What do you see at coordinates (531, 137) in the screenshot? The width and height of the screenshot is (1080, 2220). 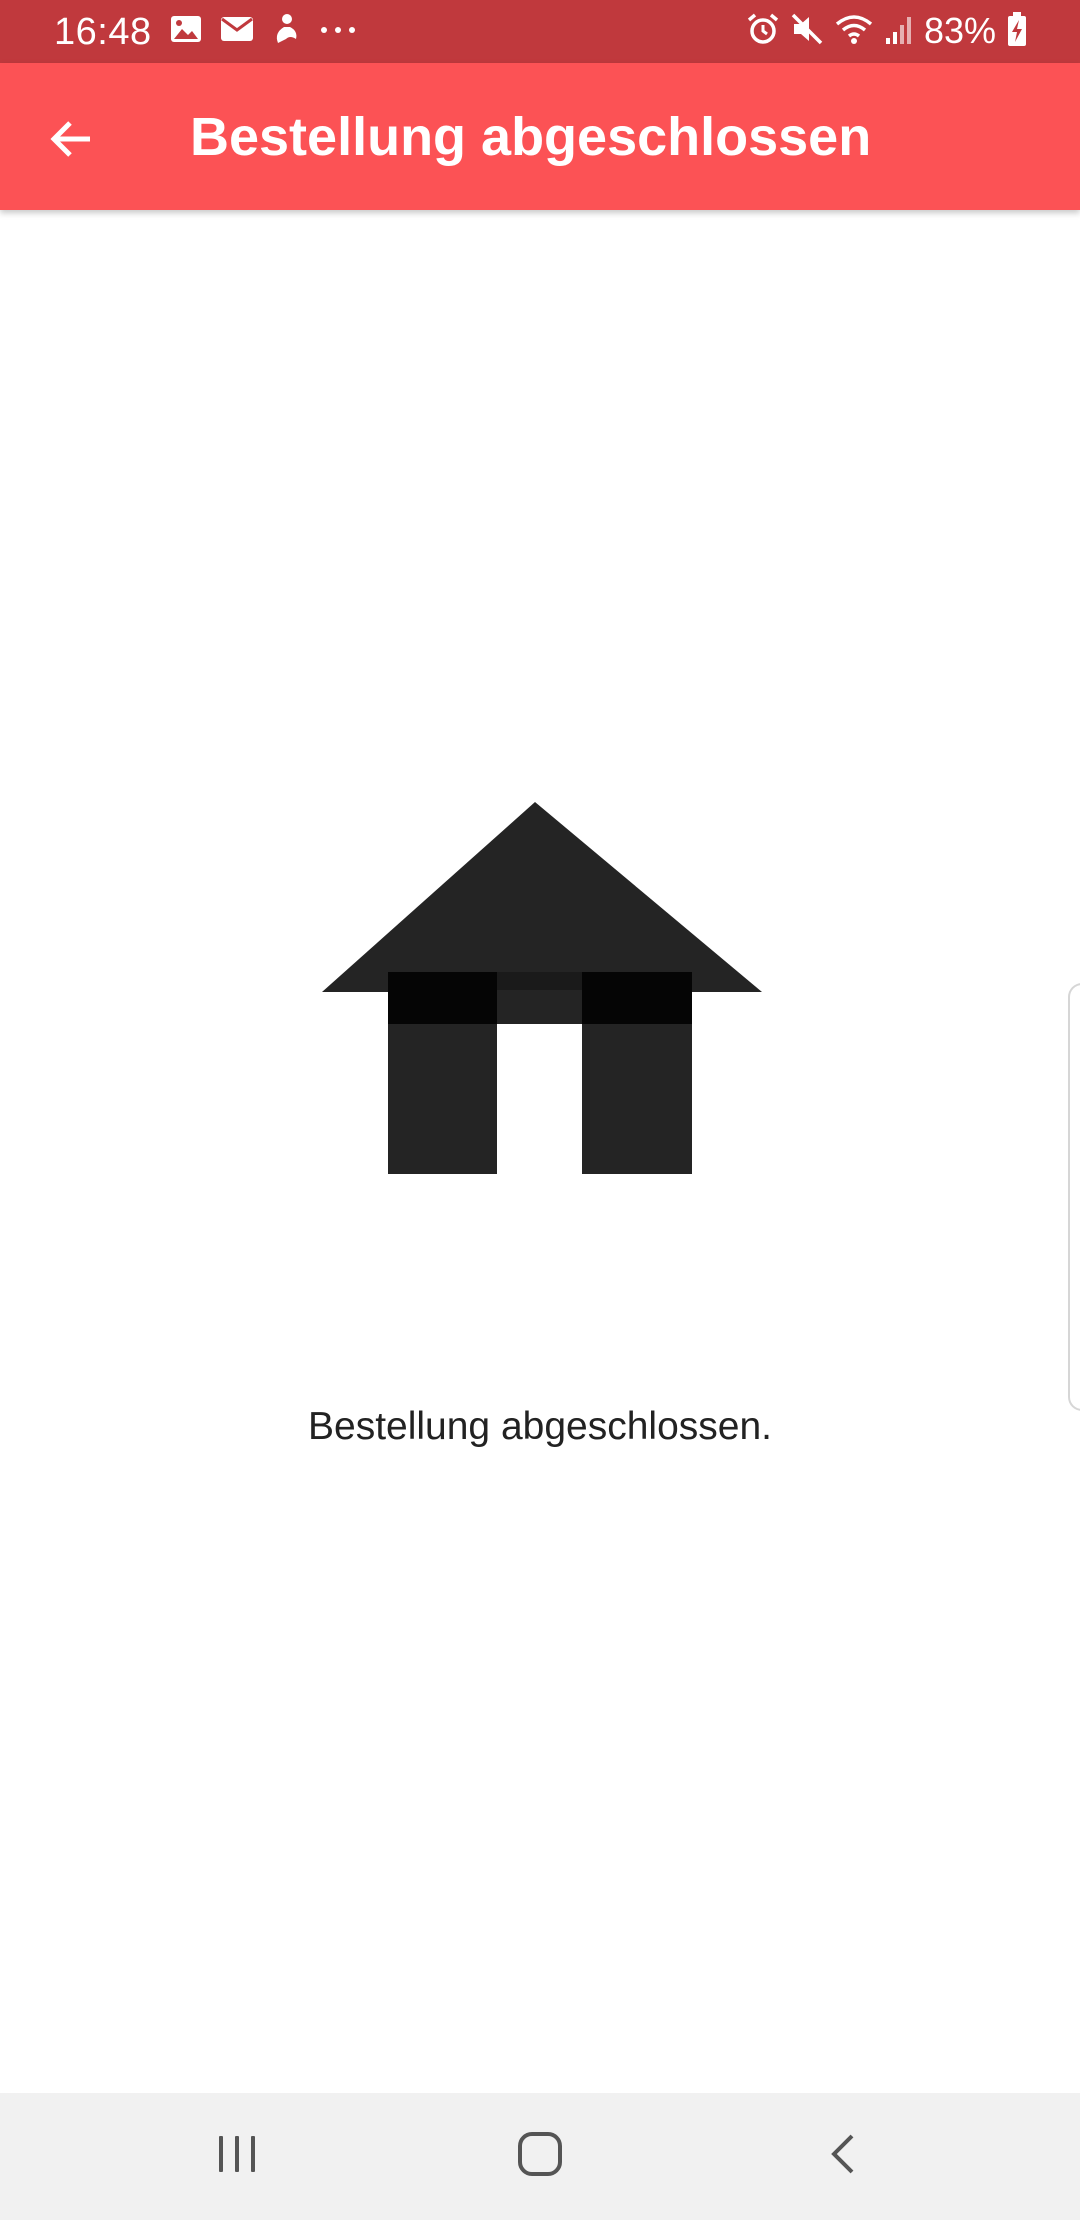 I see `page-title: Bestellung abgeschlossen` at bounding box center [531, 137].